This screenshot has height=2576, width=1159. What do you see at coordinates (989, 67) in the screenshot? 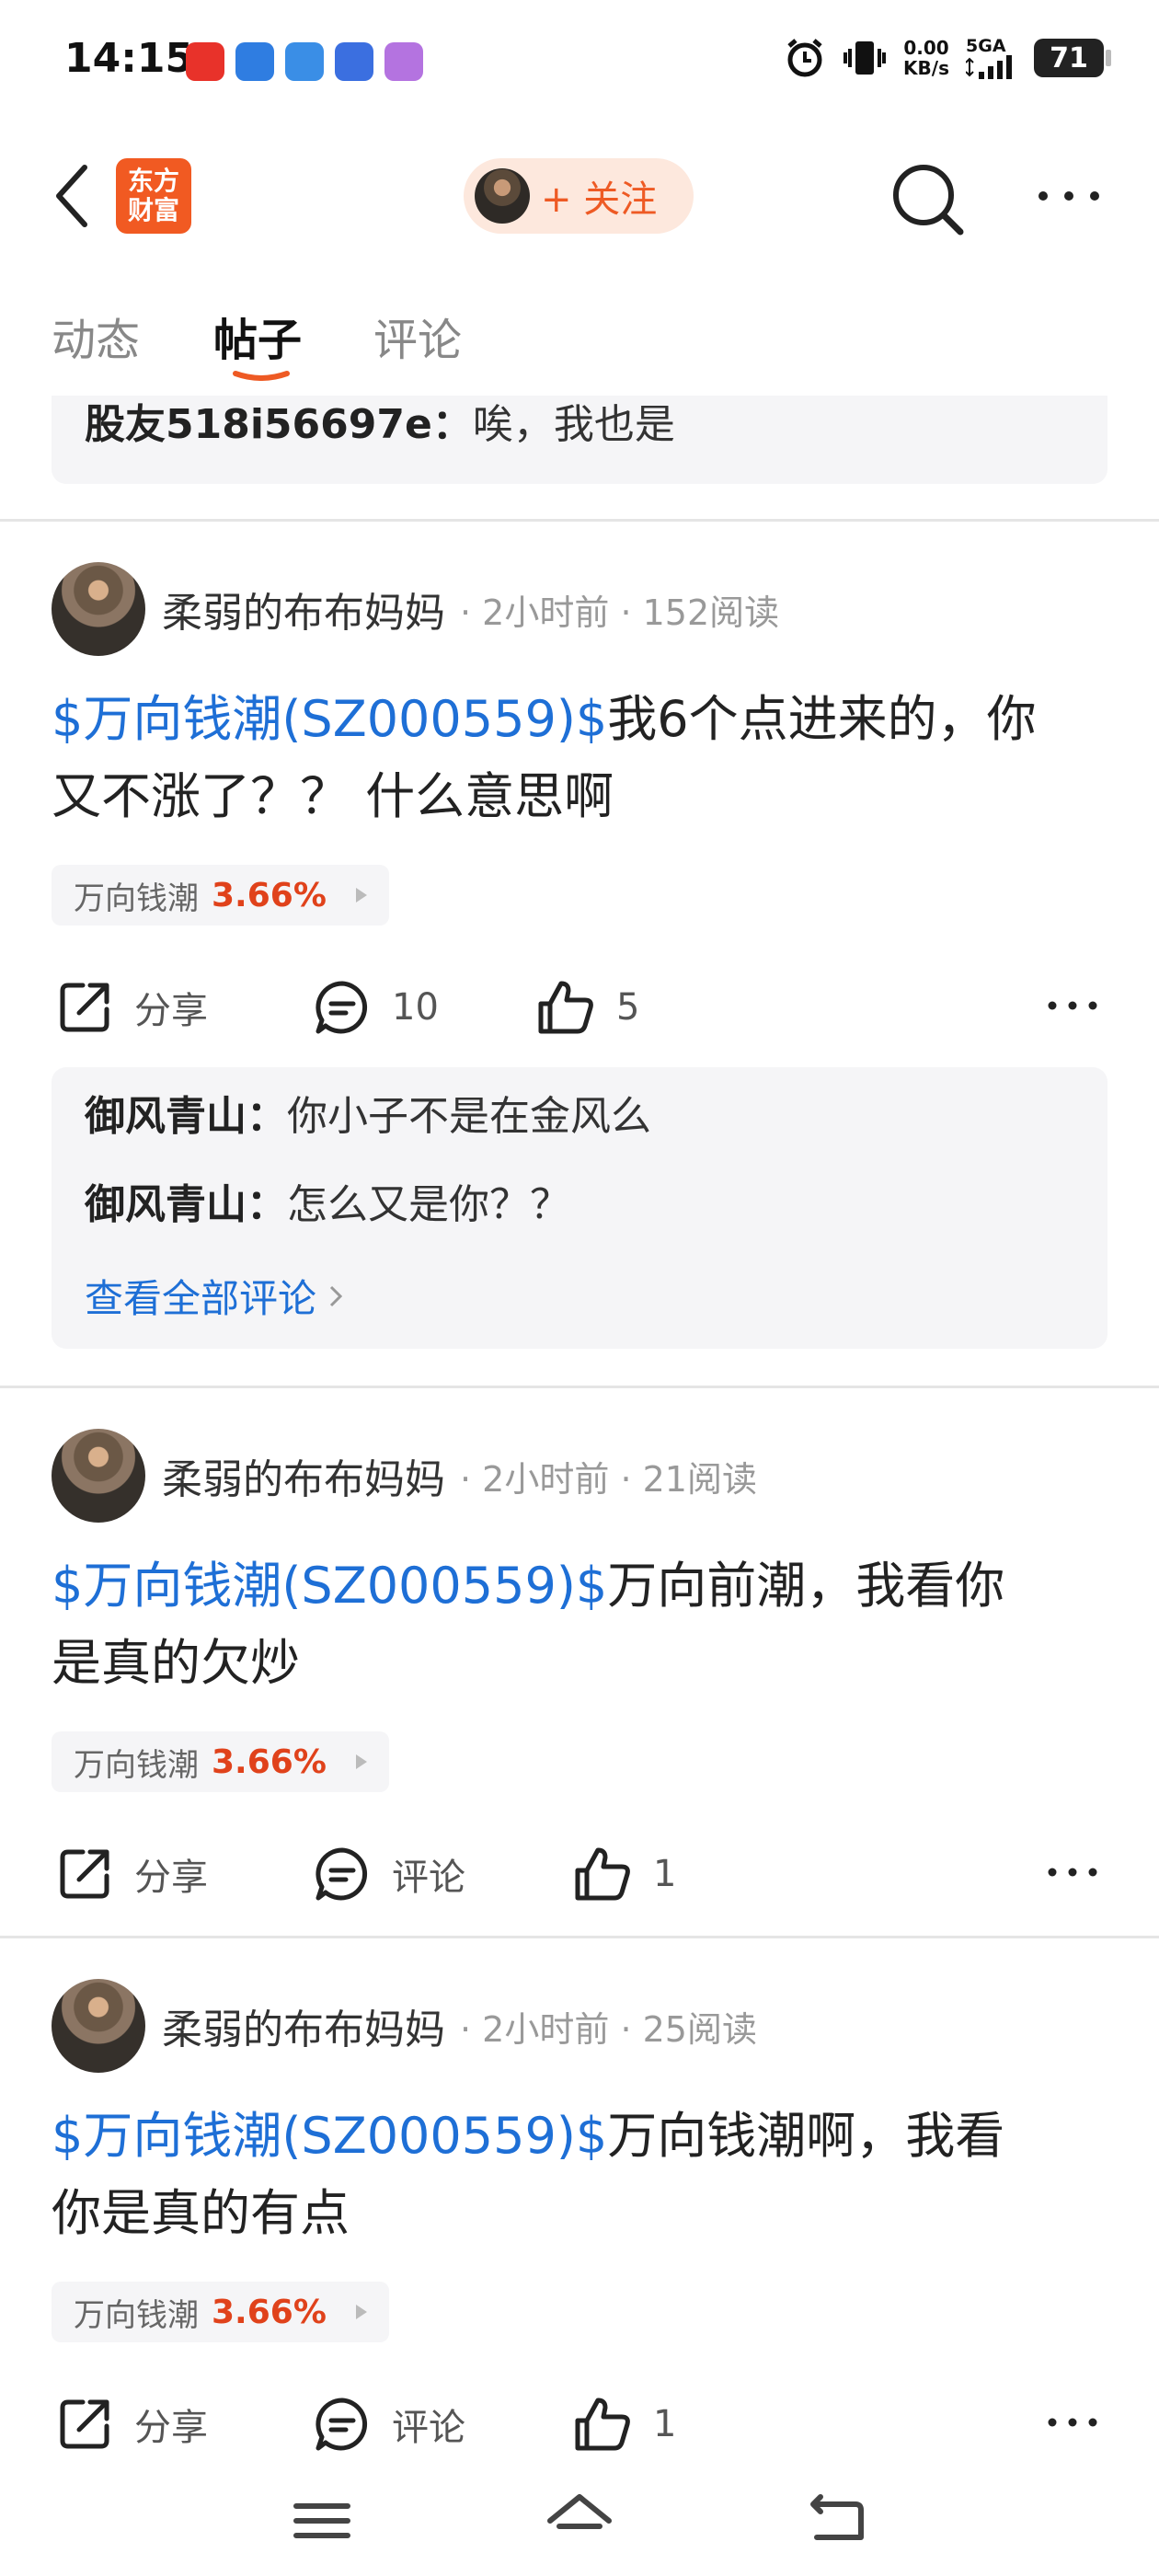
I see `signal-bars-icon` at bounding box center [989, 67].